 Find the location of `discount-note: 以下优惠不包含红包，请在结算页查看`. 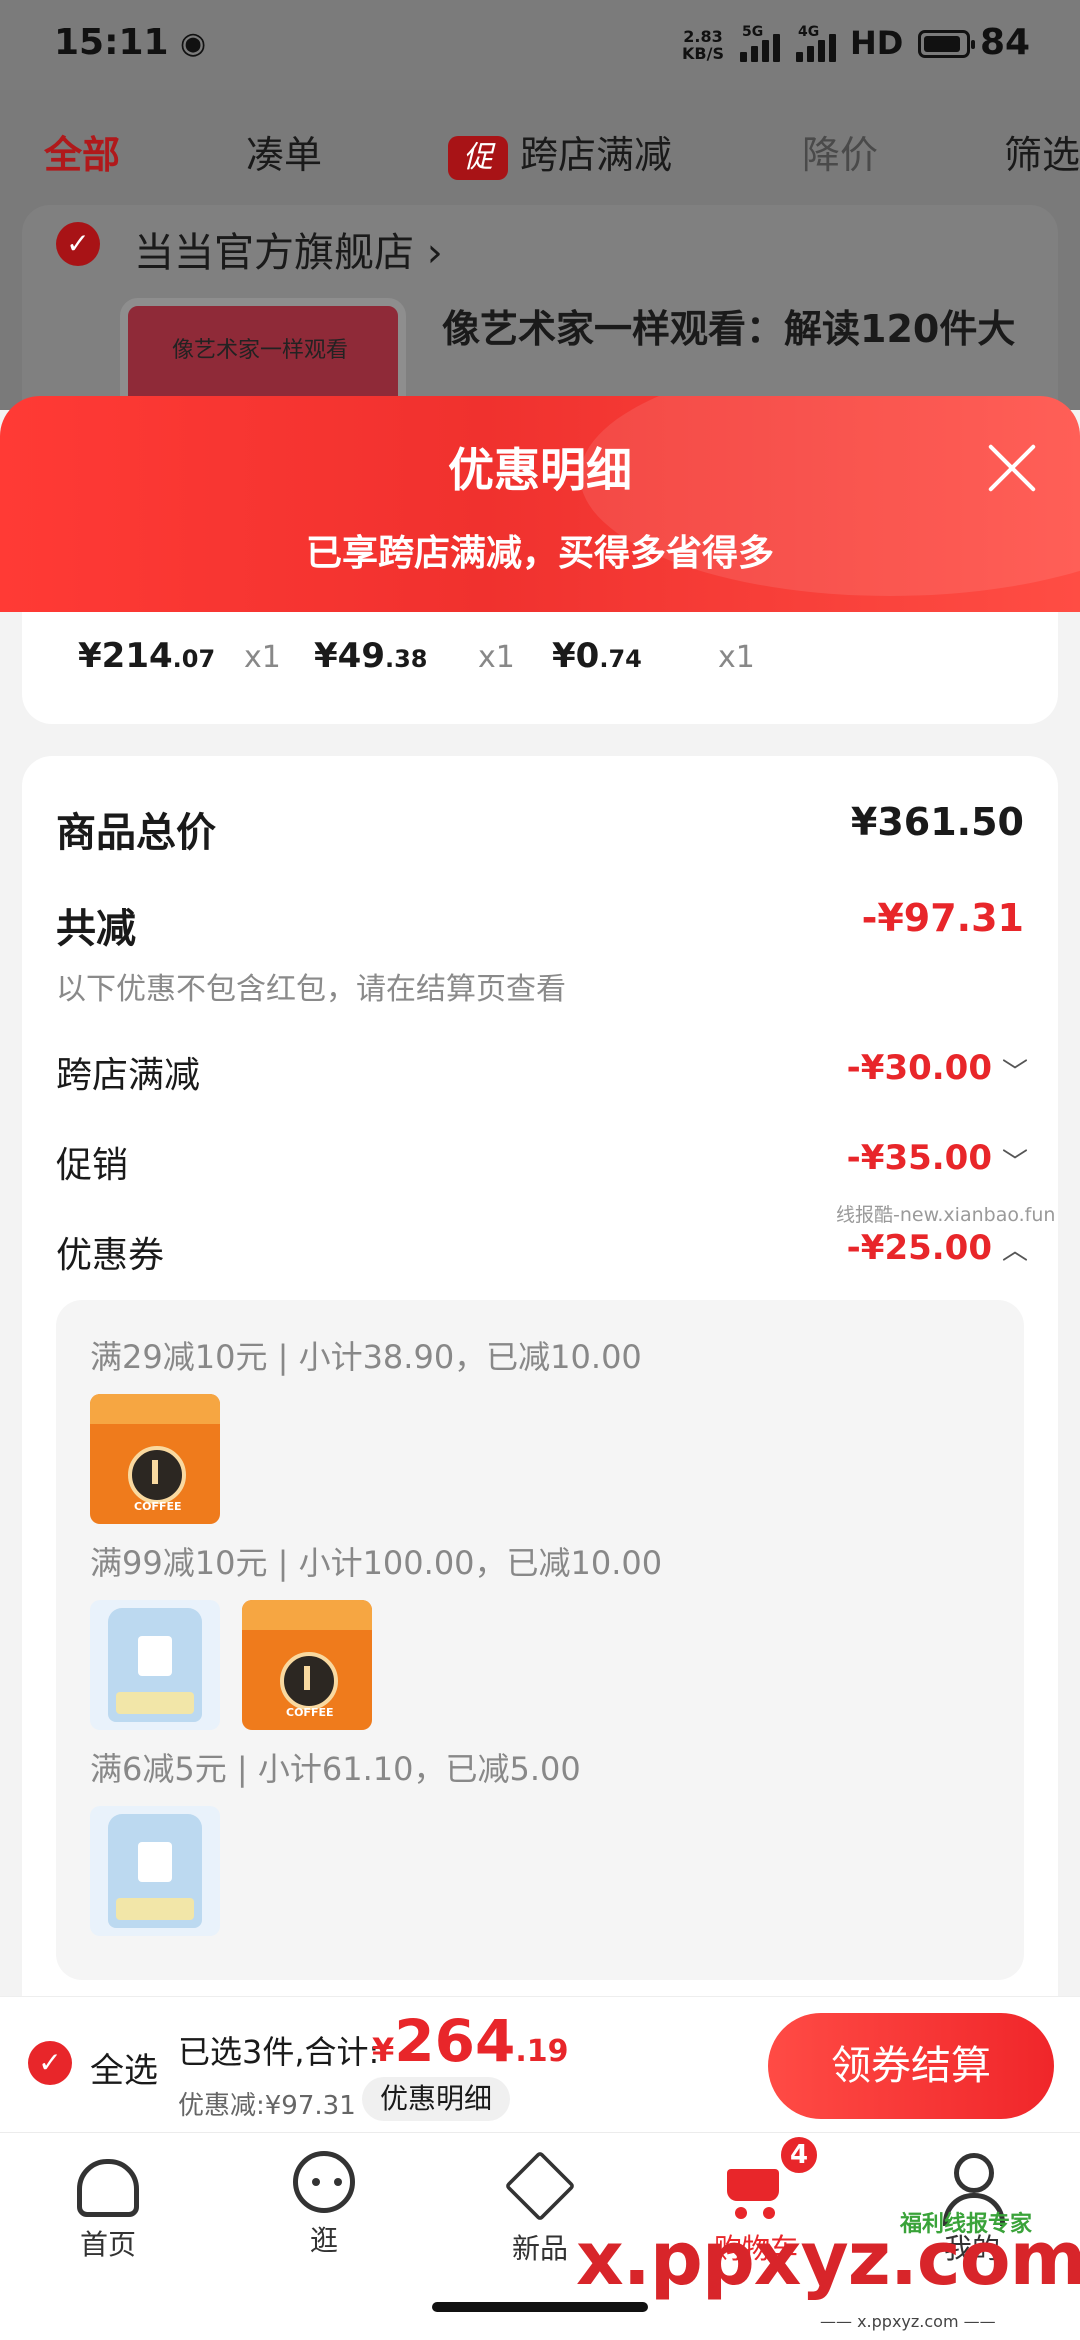

discount-note: 以下优惠不包含红包，请在结算页查看 is located at coordinates (311, 989).